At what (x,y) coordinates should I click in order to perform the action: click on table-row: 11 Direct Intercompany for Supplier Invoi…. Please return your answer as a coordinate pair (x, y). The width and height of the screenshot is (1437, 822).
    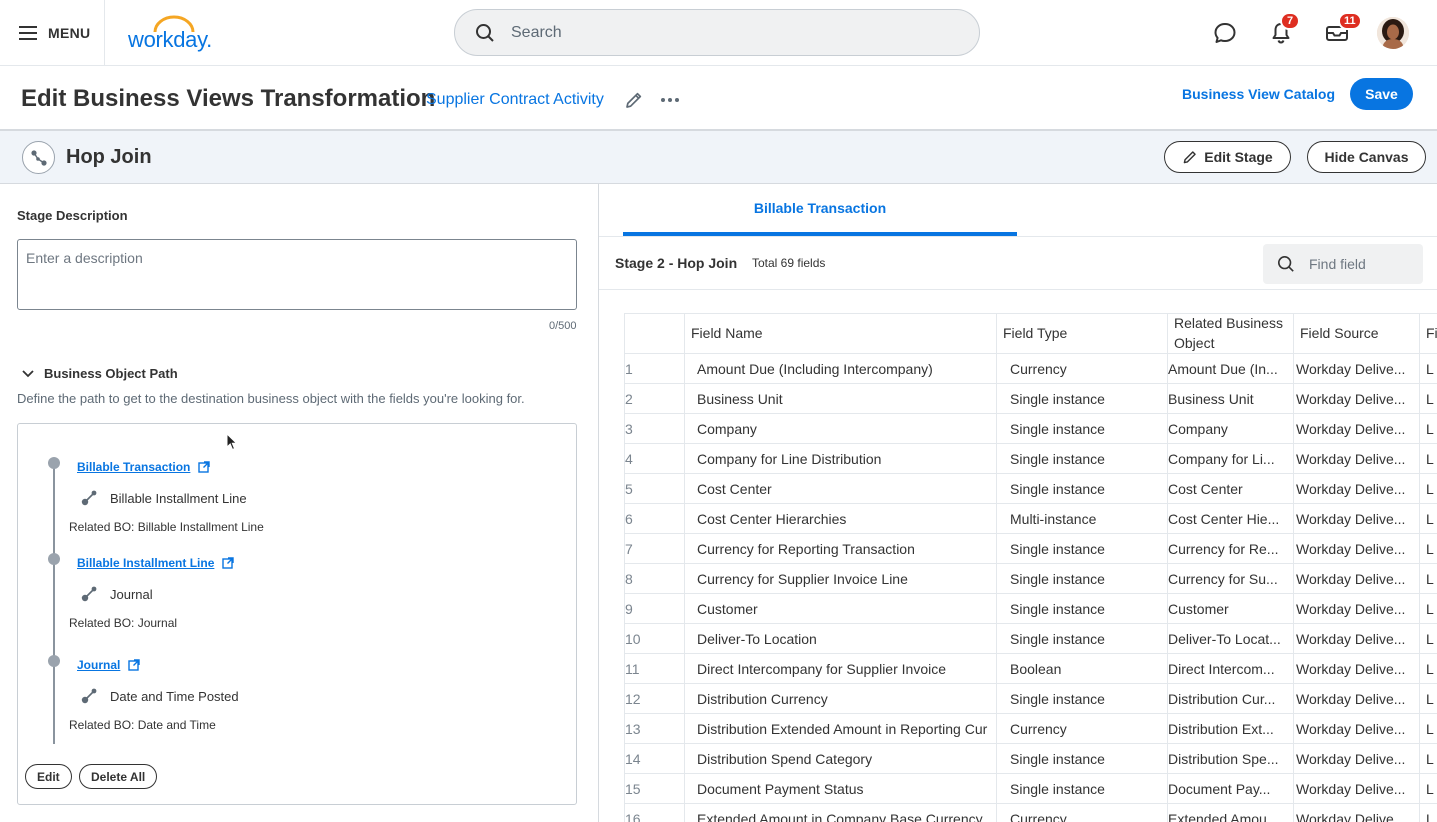
    Looking at the image, I should click on (1031, 669).